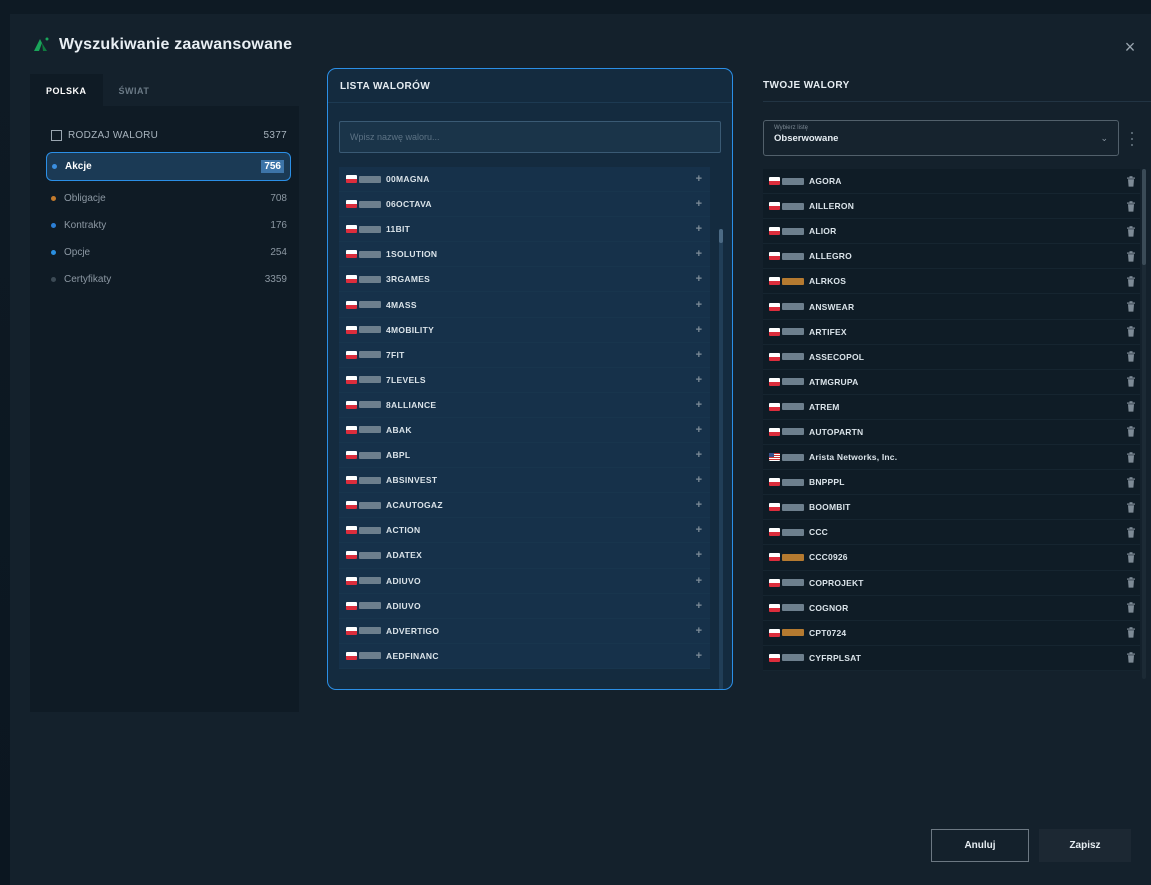 This screenshot has width=1151, height=885. Describe the element at coordinates (951, 608) in the screenshot. I see `list-item: COGNOR` at that location.